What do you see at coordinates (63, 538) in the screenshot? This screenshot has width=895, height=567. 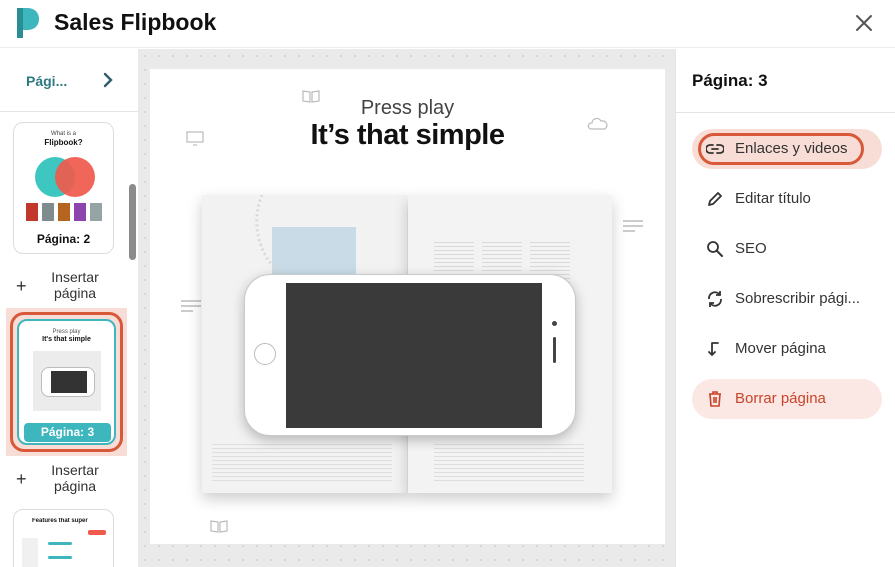 I see `page-thumbnail-4: Features that super` at bounding box center [63, 538].